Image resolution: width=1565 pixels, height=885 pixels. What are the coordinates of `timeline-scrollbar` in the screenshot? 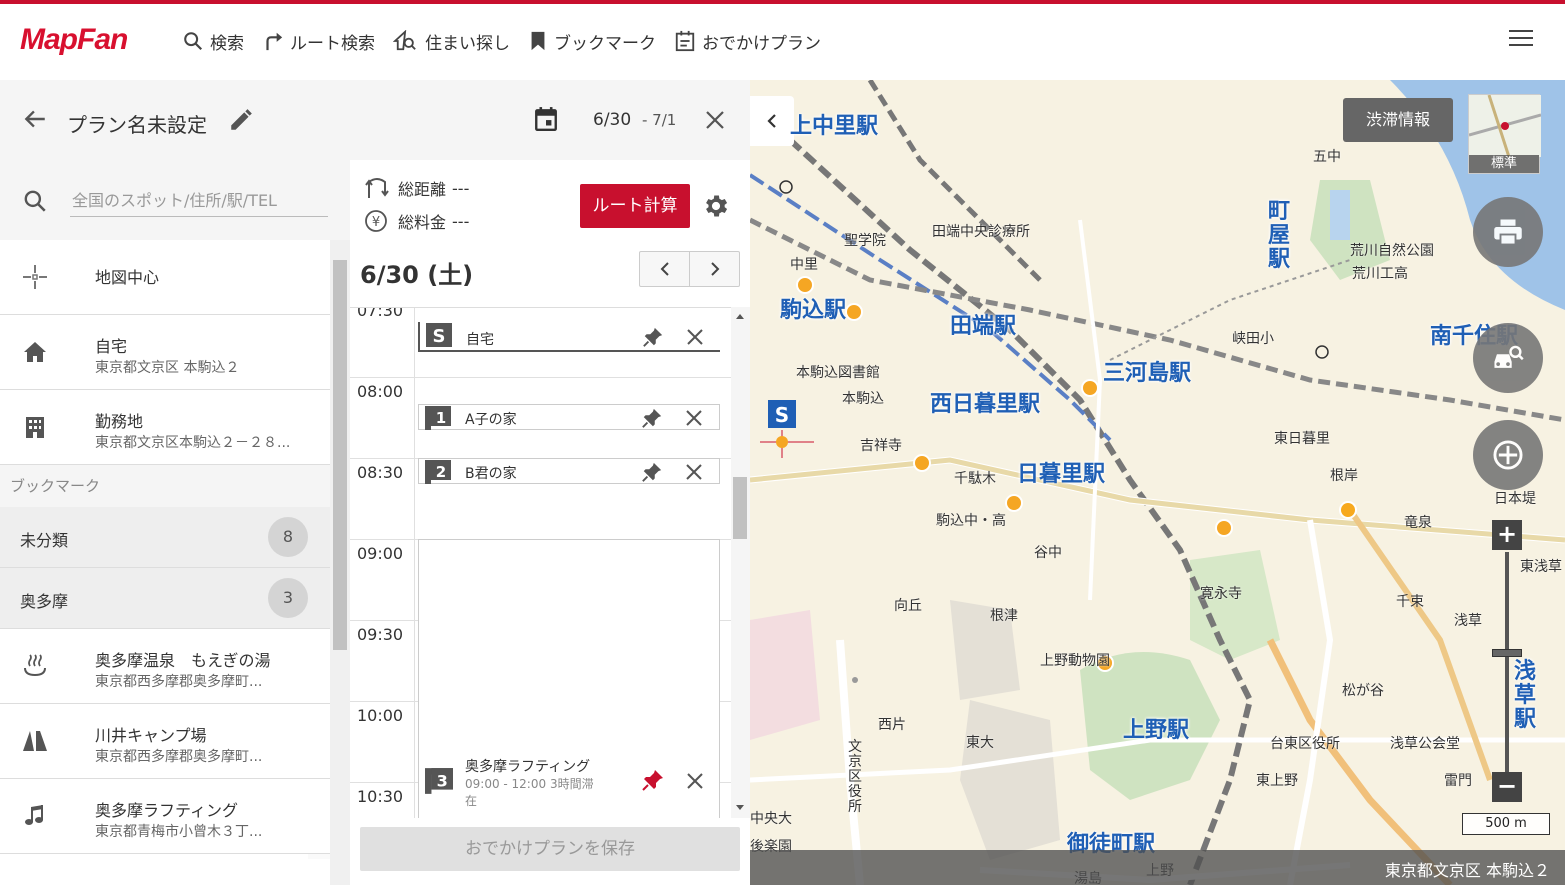 It's located at (740, 562).